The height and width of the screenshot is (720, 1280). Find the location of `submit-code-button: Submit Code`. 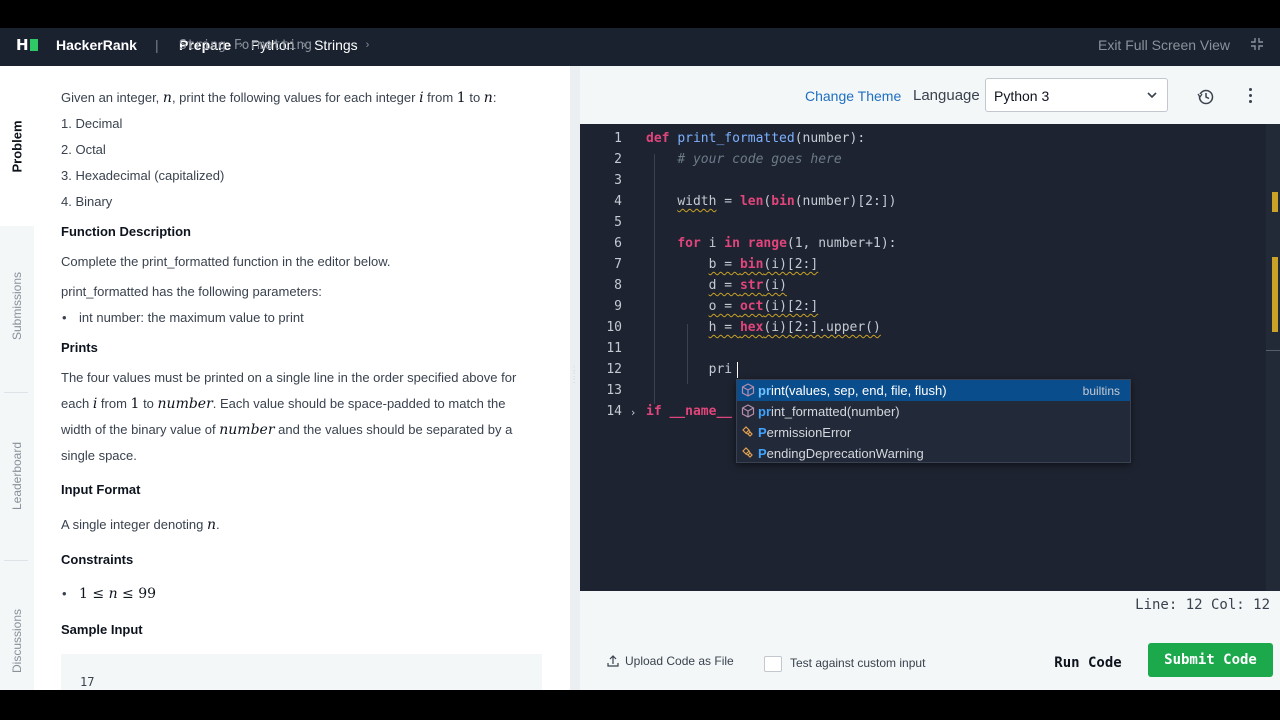

submit-code-button: Submit Code is located at coordinates (1210, 660).